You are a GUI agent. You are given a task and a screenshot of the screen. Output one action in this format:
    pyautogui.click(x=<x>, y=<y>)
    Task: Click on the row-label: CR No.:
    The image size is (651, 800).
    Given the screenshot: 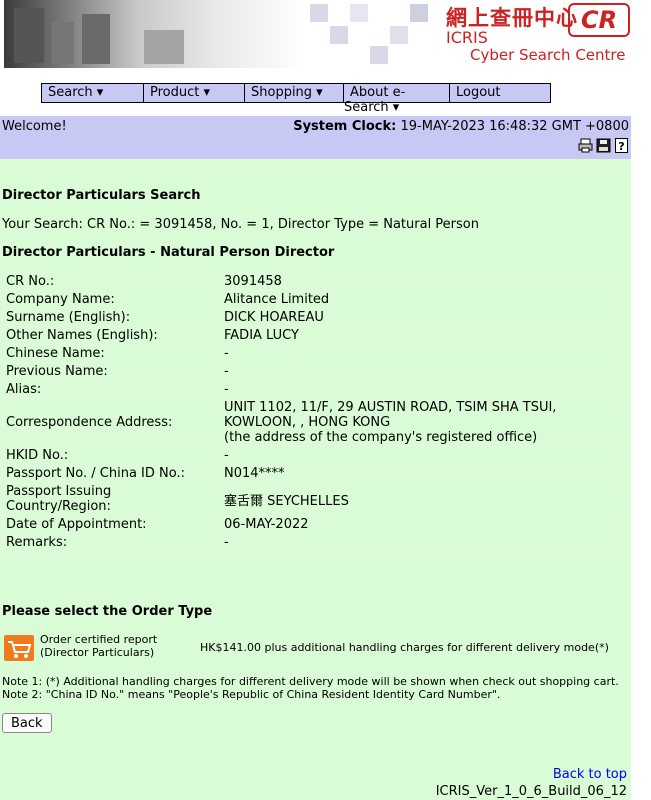 What is the action you would take?
    pyautogui.click(x=111, y=281)
    